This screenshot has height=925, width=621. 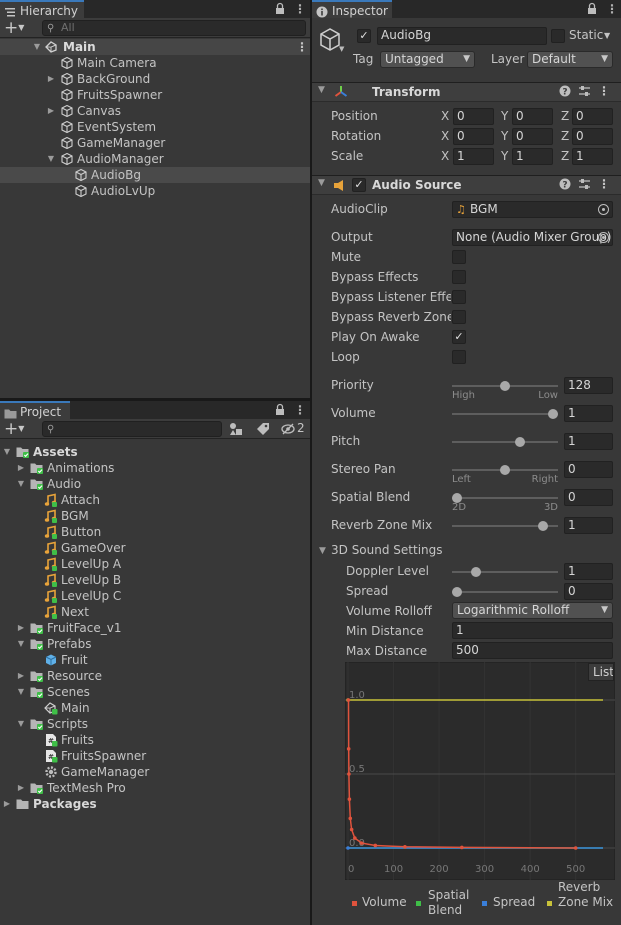 What do you see at coordinates (236, 430) in the screenshot?
I see `filter-by-type-icon` at bounding box center [236, 430].